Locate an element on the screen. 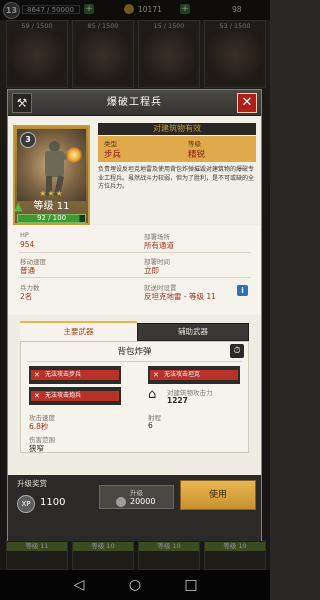 Image resolution: width=320 pixels, height=600 pixels. type-value: 步兵 is located at coordinates (113, 155).